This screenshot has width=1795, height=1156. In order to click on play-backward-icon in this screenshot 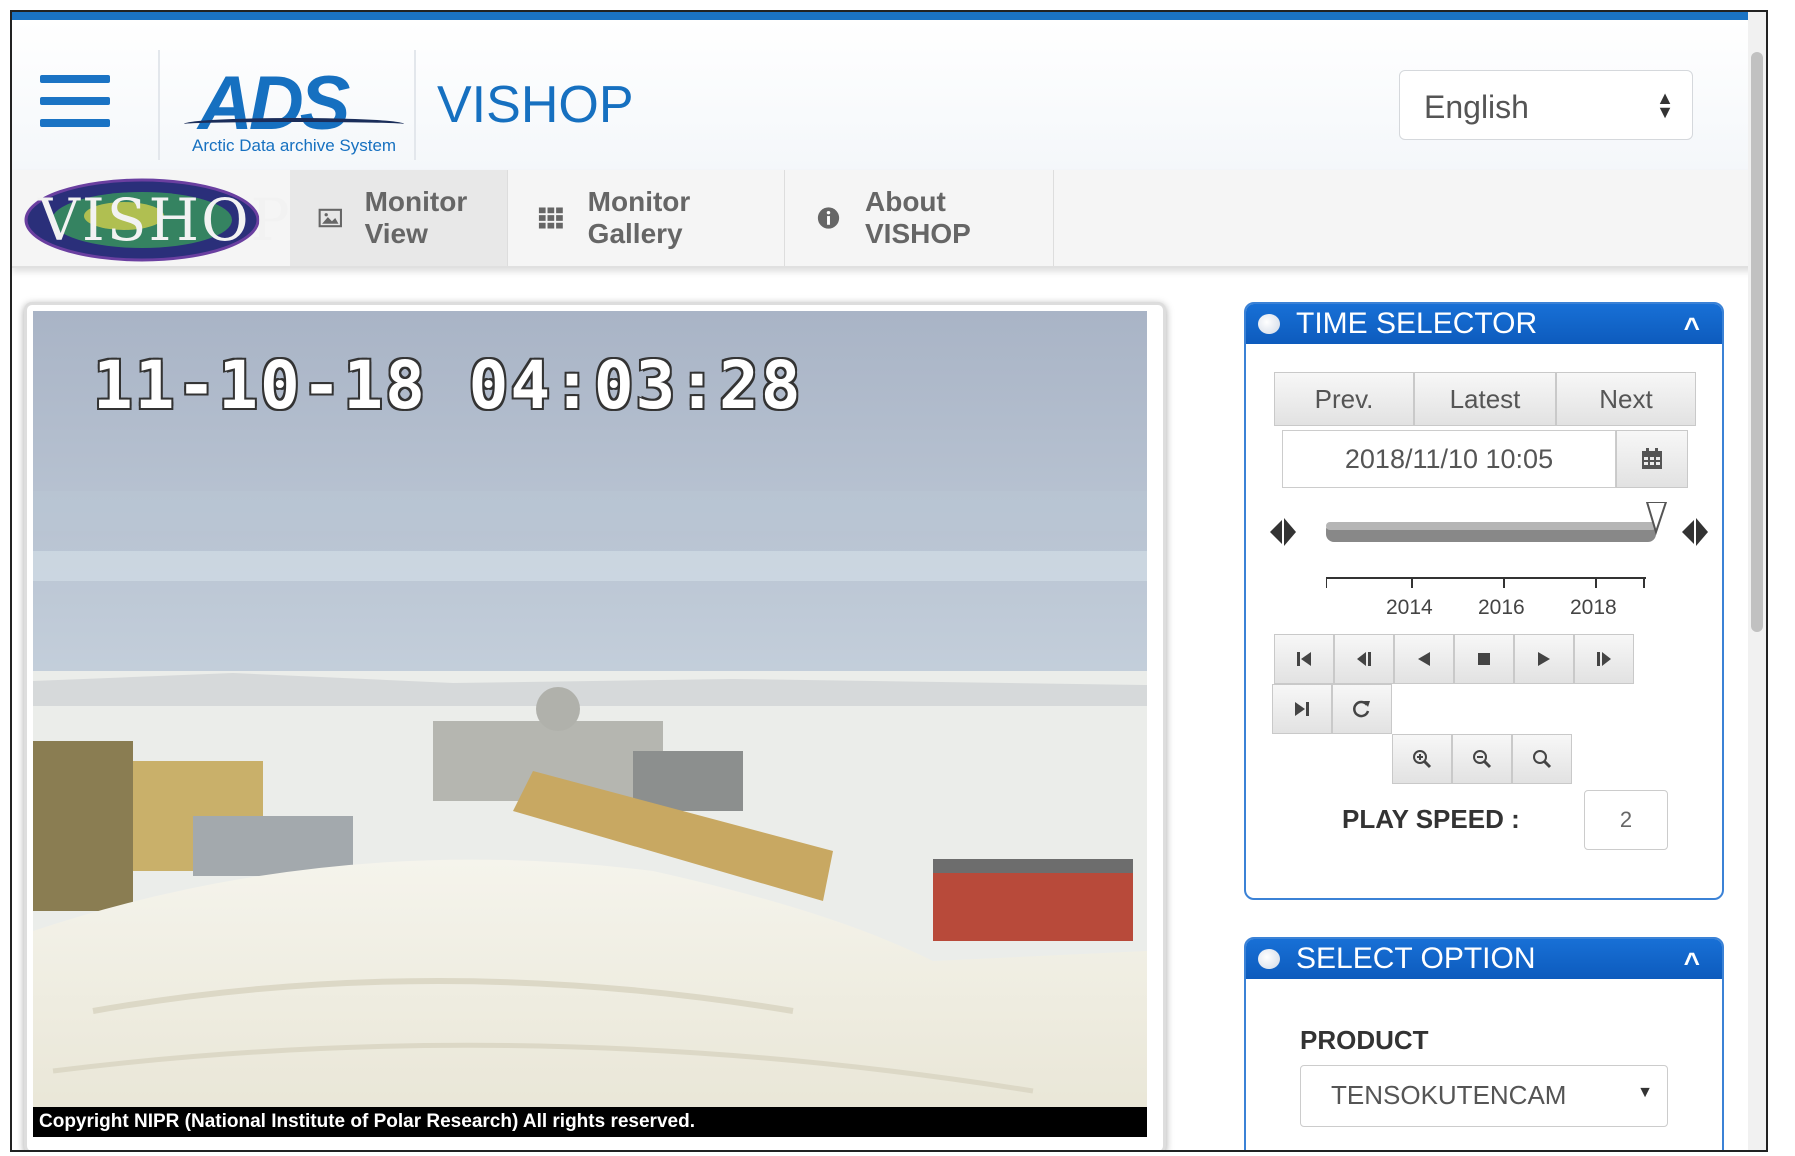, I will do `click(1424, 659)`.